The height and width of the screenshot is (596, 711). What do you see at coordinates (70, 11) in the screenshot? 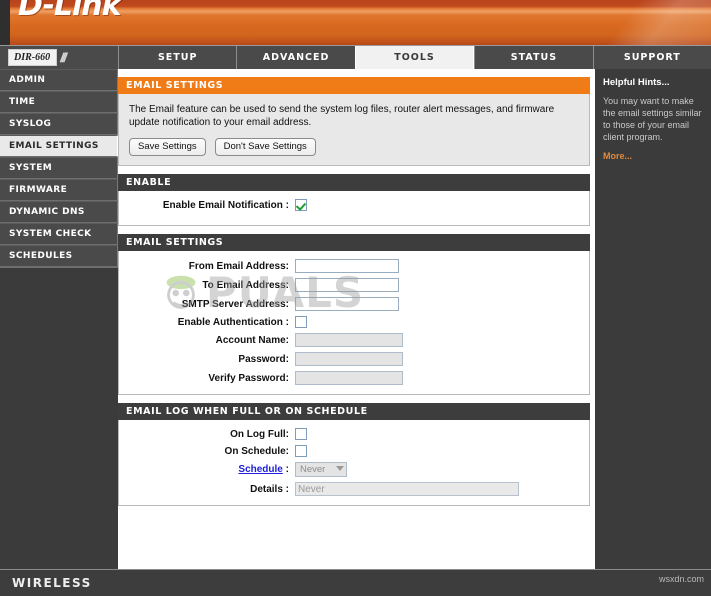
I see `dlink-logo: D-Link` at bounding box center [70, 11].